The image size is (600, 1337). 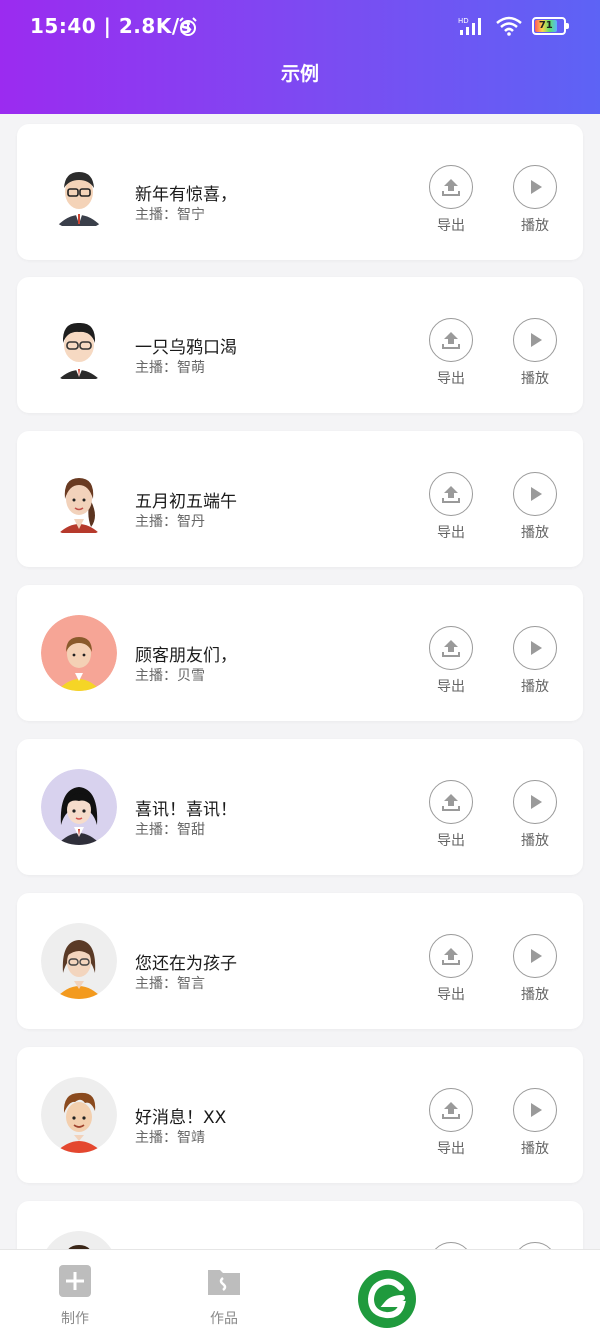 I want to click on list-item: 喜讯！喜讯！ 主播：智甜 导出 播放, so click(x=300, y=807).